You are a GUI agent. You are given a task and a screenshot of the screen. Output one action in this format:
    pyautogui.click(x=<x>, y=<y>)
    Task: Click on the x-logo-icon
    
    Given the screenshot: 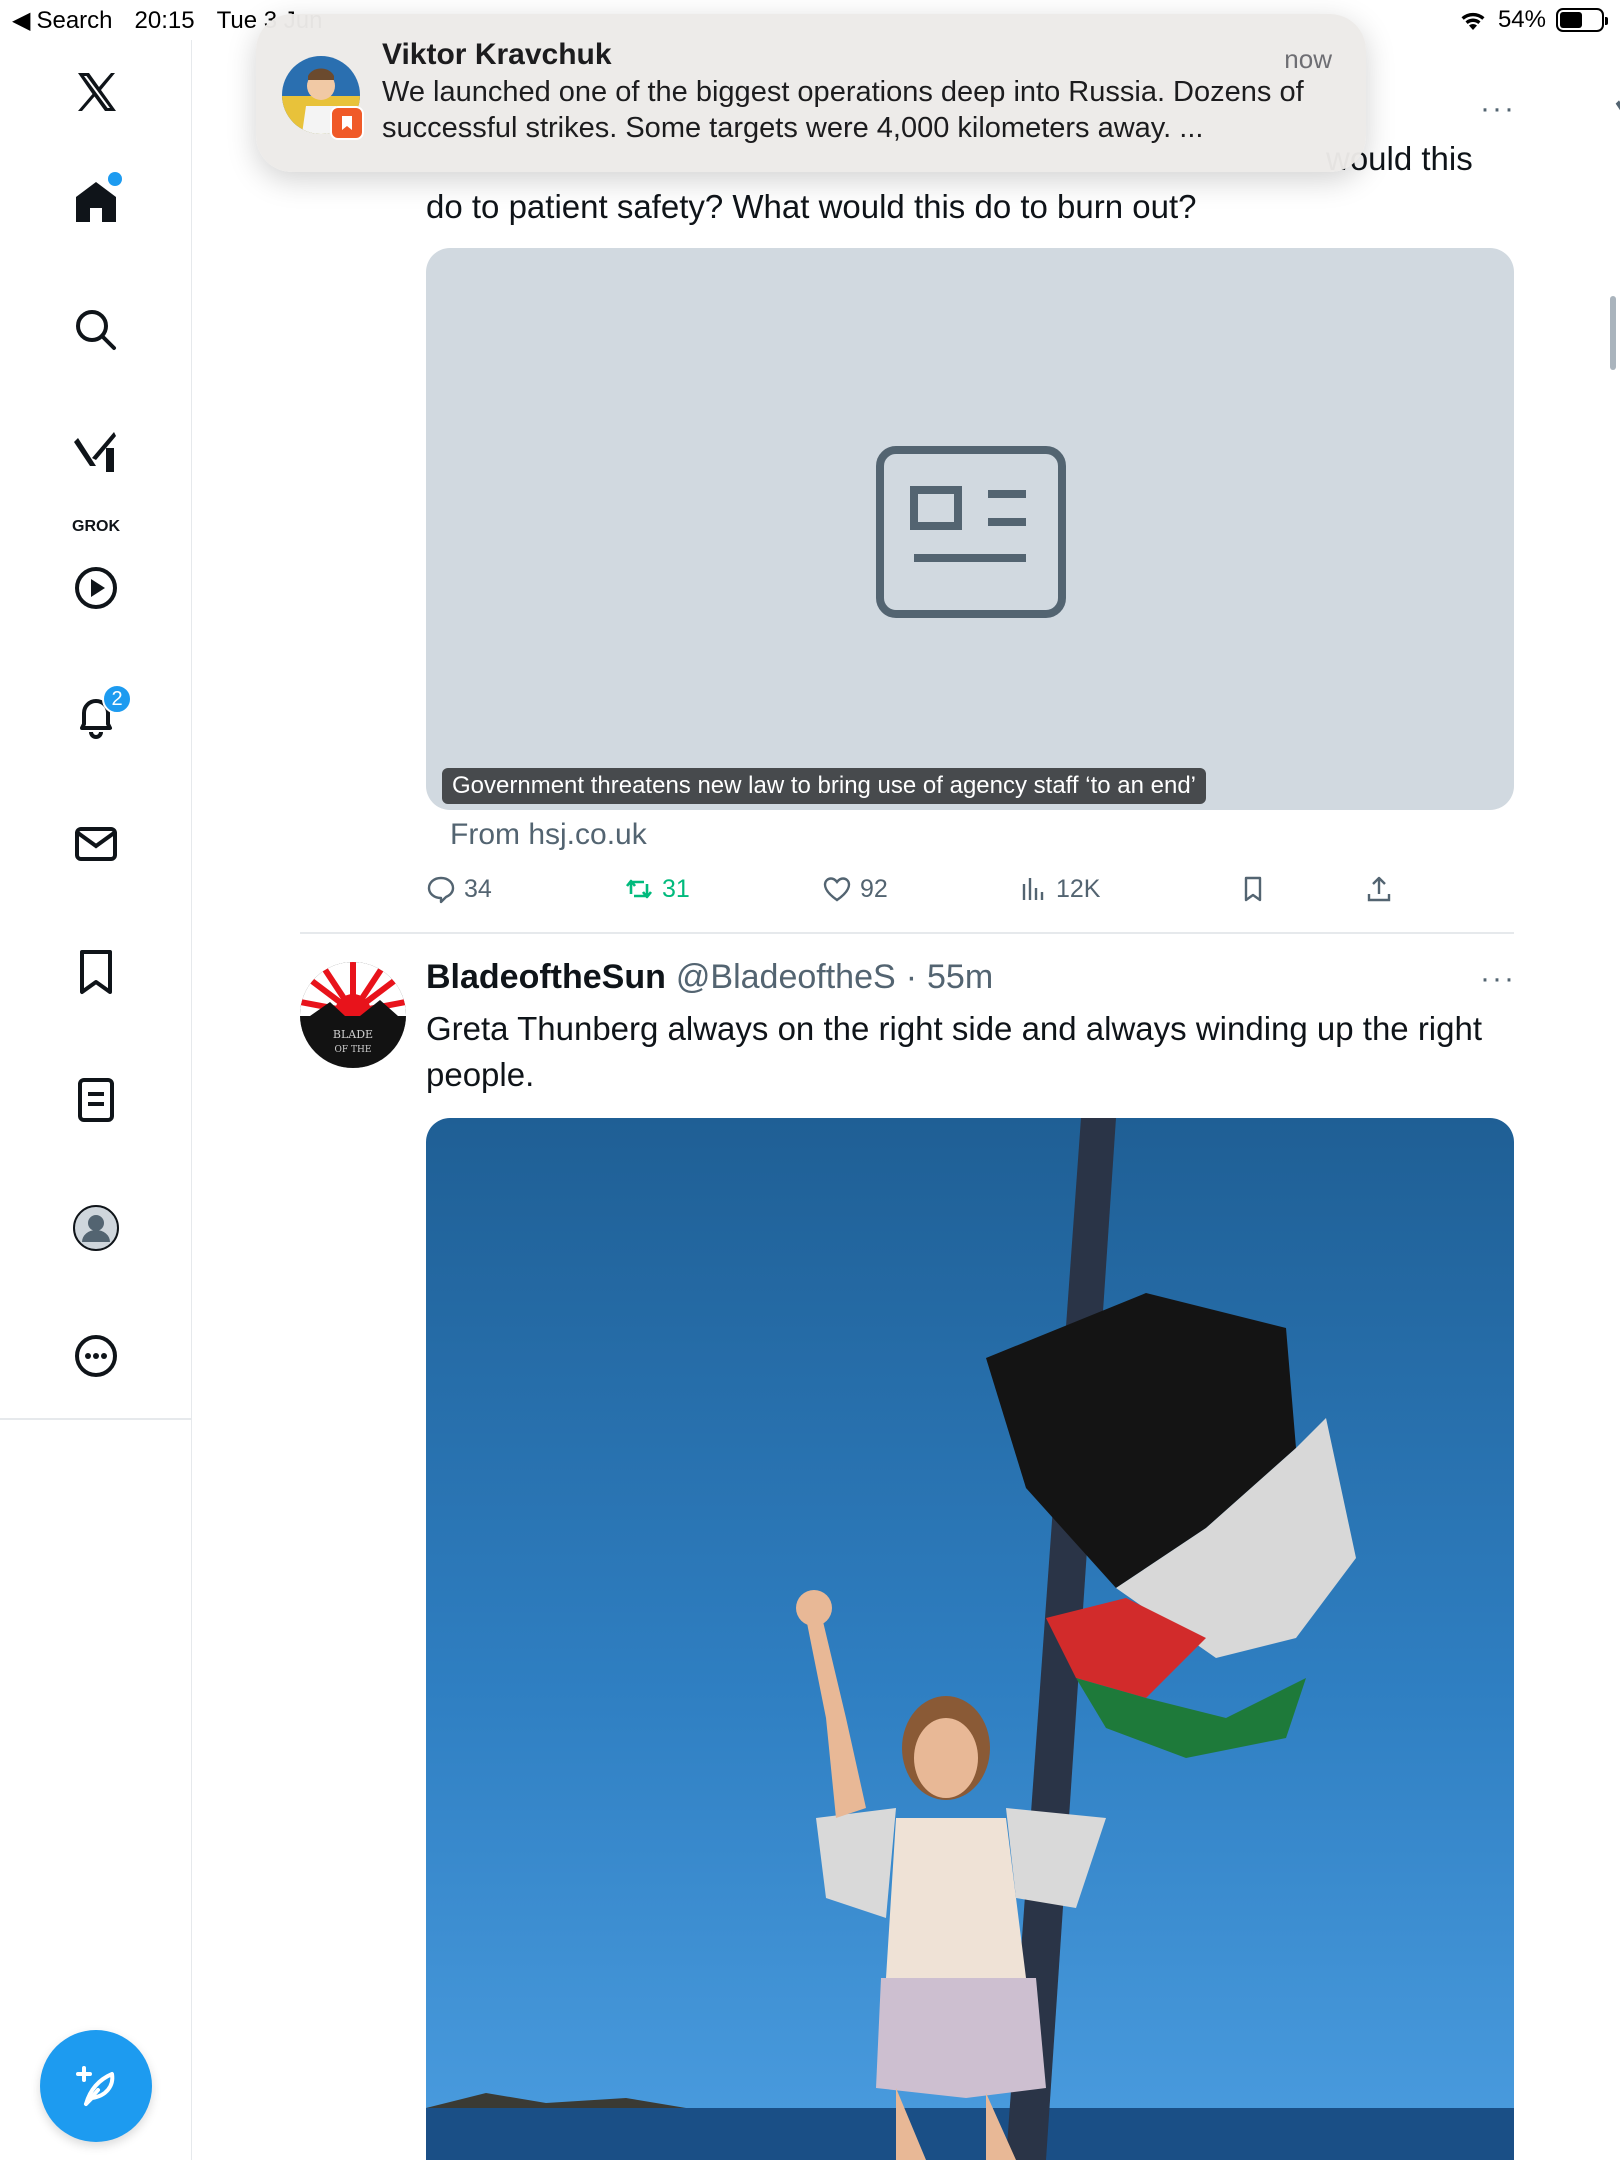 What is the action you would take?
    pyautogui.click(x=96, y=92)
    